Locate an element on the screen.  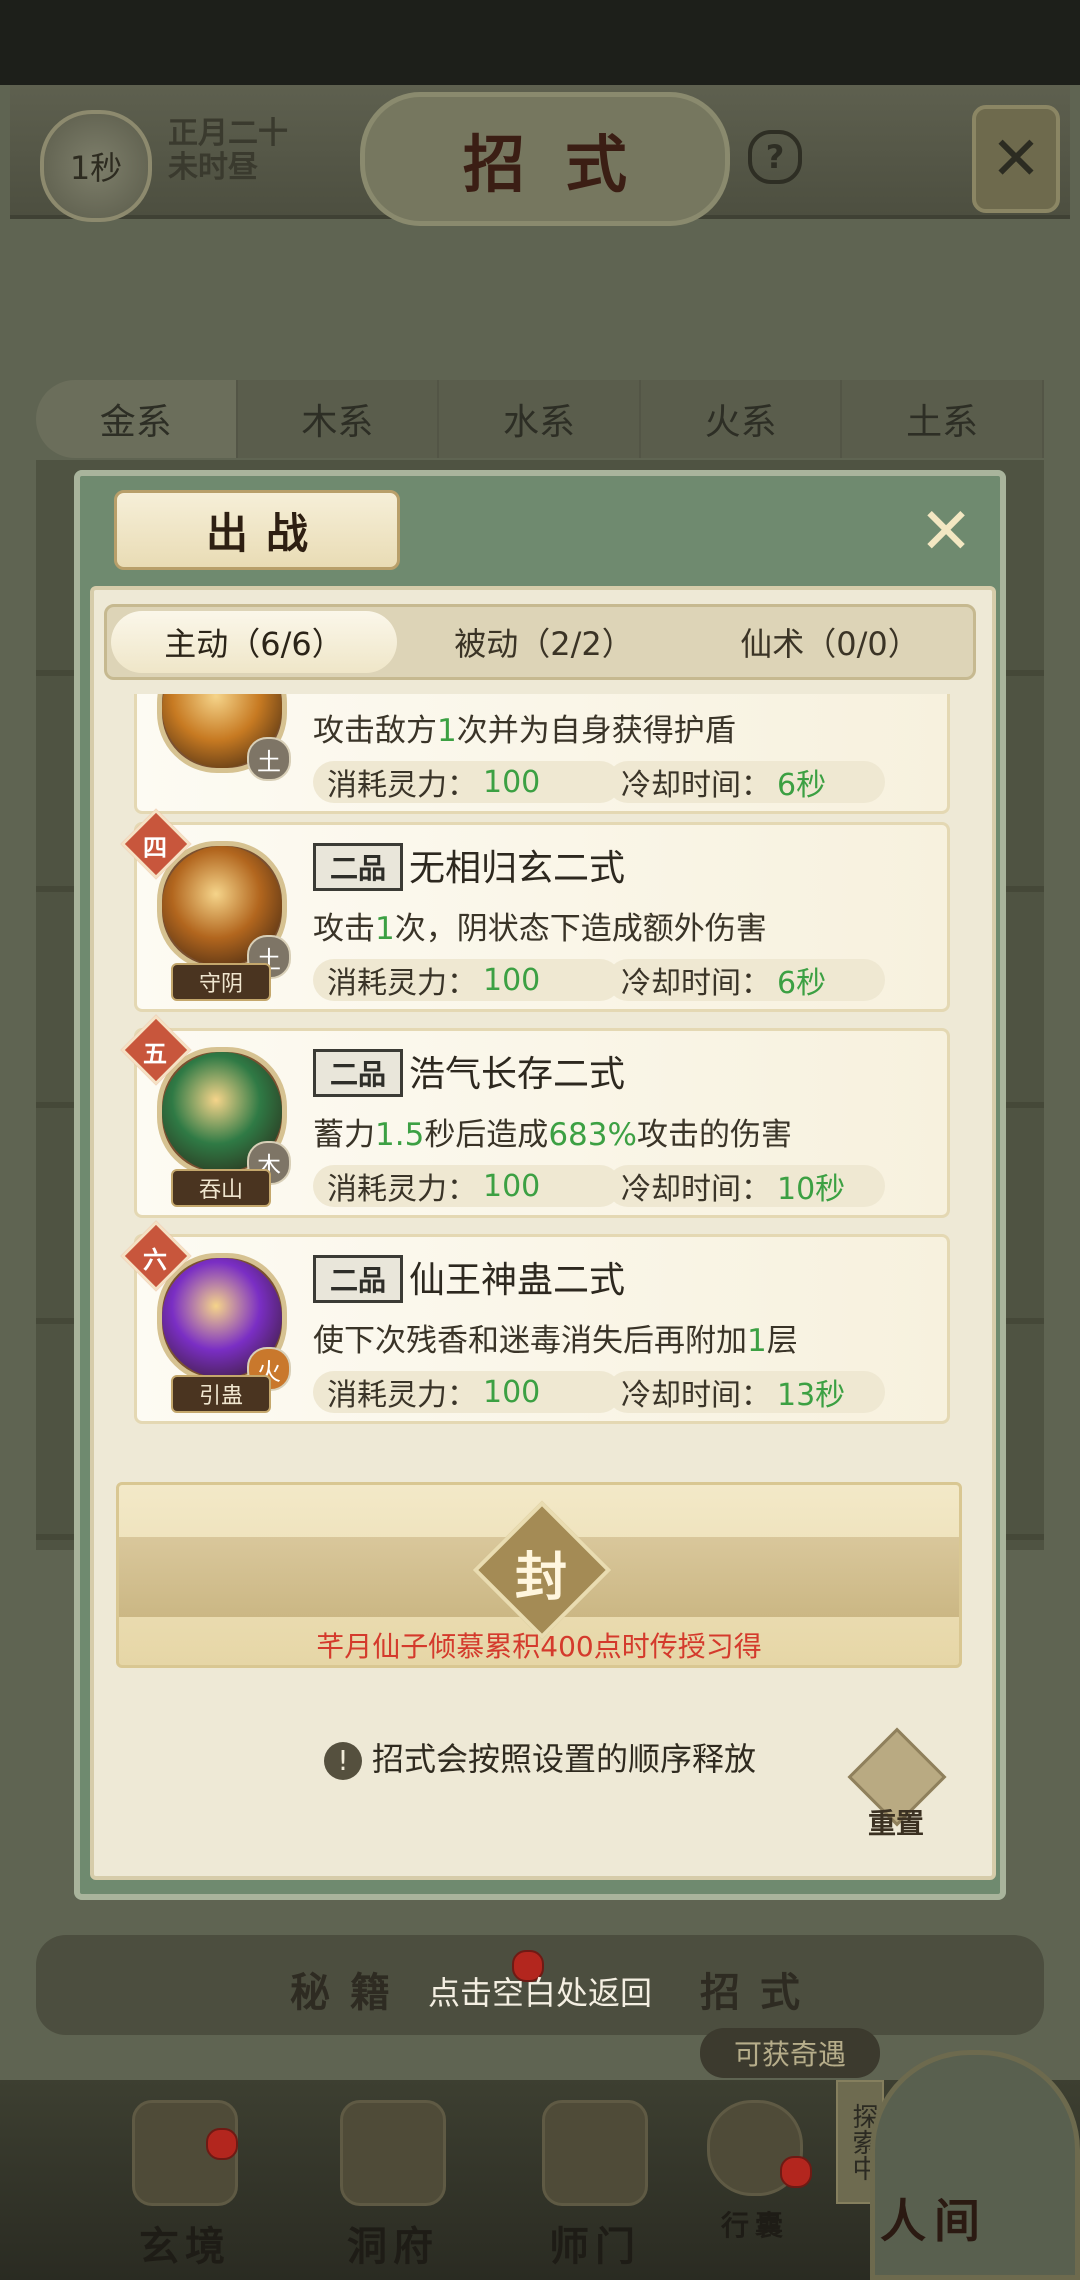
skill-name: 仙王神蛊二式 is located at coordinates (517, 1280).